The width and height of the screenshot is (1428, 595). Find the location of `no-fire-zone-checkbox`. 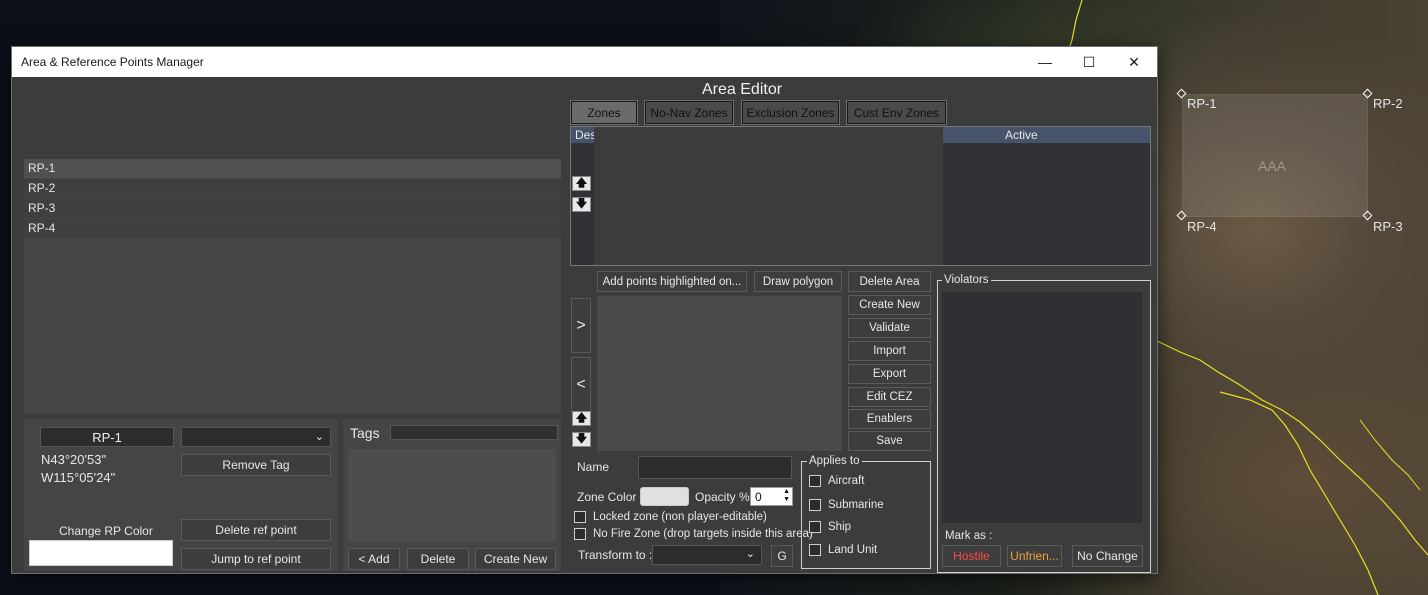

no-fire-zone-checkbox is located at coordinates (580, 534).